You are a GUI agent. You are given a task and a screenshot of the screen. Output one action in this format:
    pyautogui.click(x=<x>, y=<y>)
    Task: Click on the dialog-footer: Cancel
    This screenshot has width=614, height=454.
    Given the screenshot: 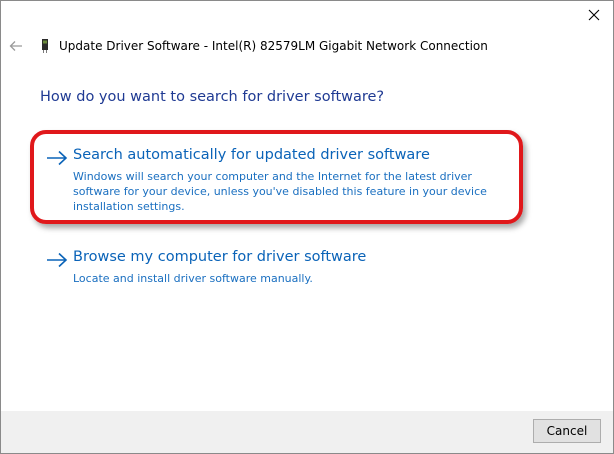 What is the action you would take?
    pyautogui.click(x=307, y=432)
    